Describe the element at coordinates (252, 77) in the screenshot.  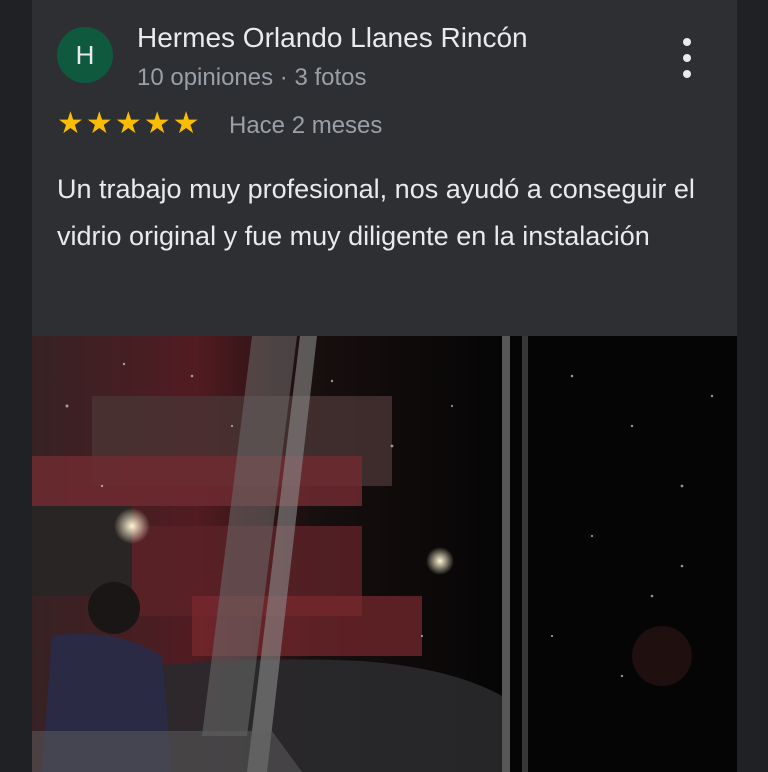
I see `author-meta: 10 opiniones · 3 fotos` at that location.